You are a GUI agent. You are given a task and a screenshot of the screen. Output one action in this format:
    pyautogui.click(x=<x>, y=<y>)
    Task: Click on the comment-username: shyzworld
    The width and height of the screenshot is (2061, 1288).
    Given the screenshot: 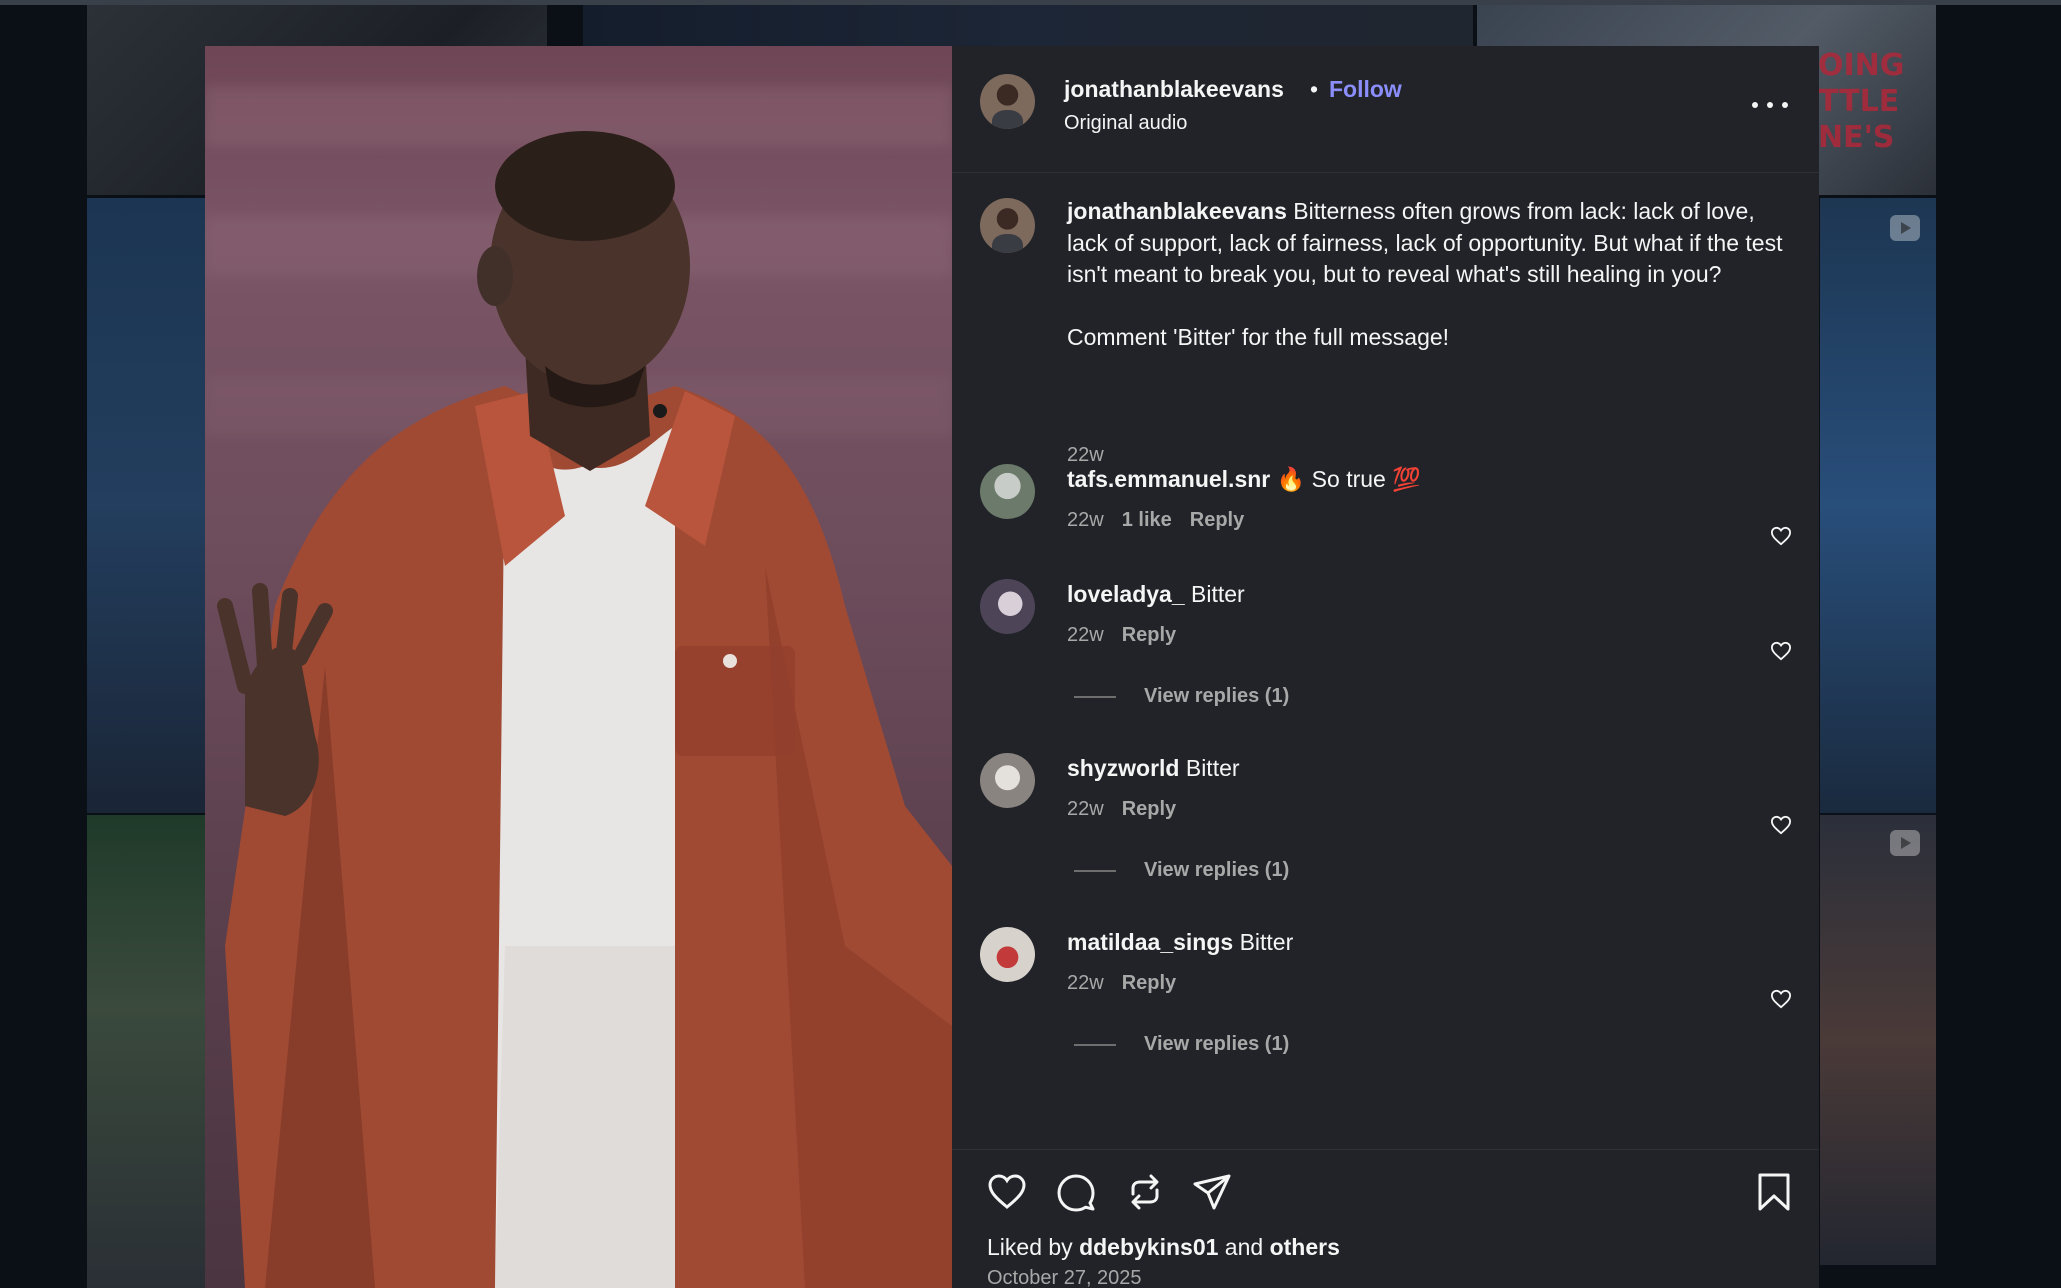 What is the action you would take?
    pyautogui.click(x=1123, y=768)
    